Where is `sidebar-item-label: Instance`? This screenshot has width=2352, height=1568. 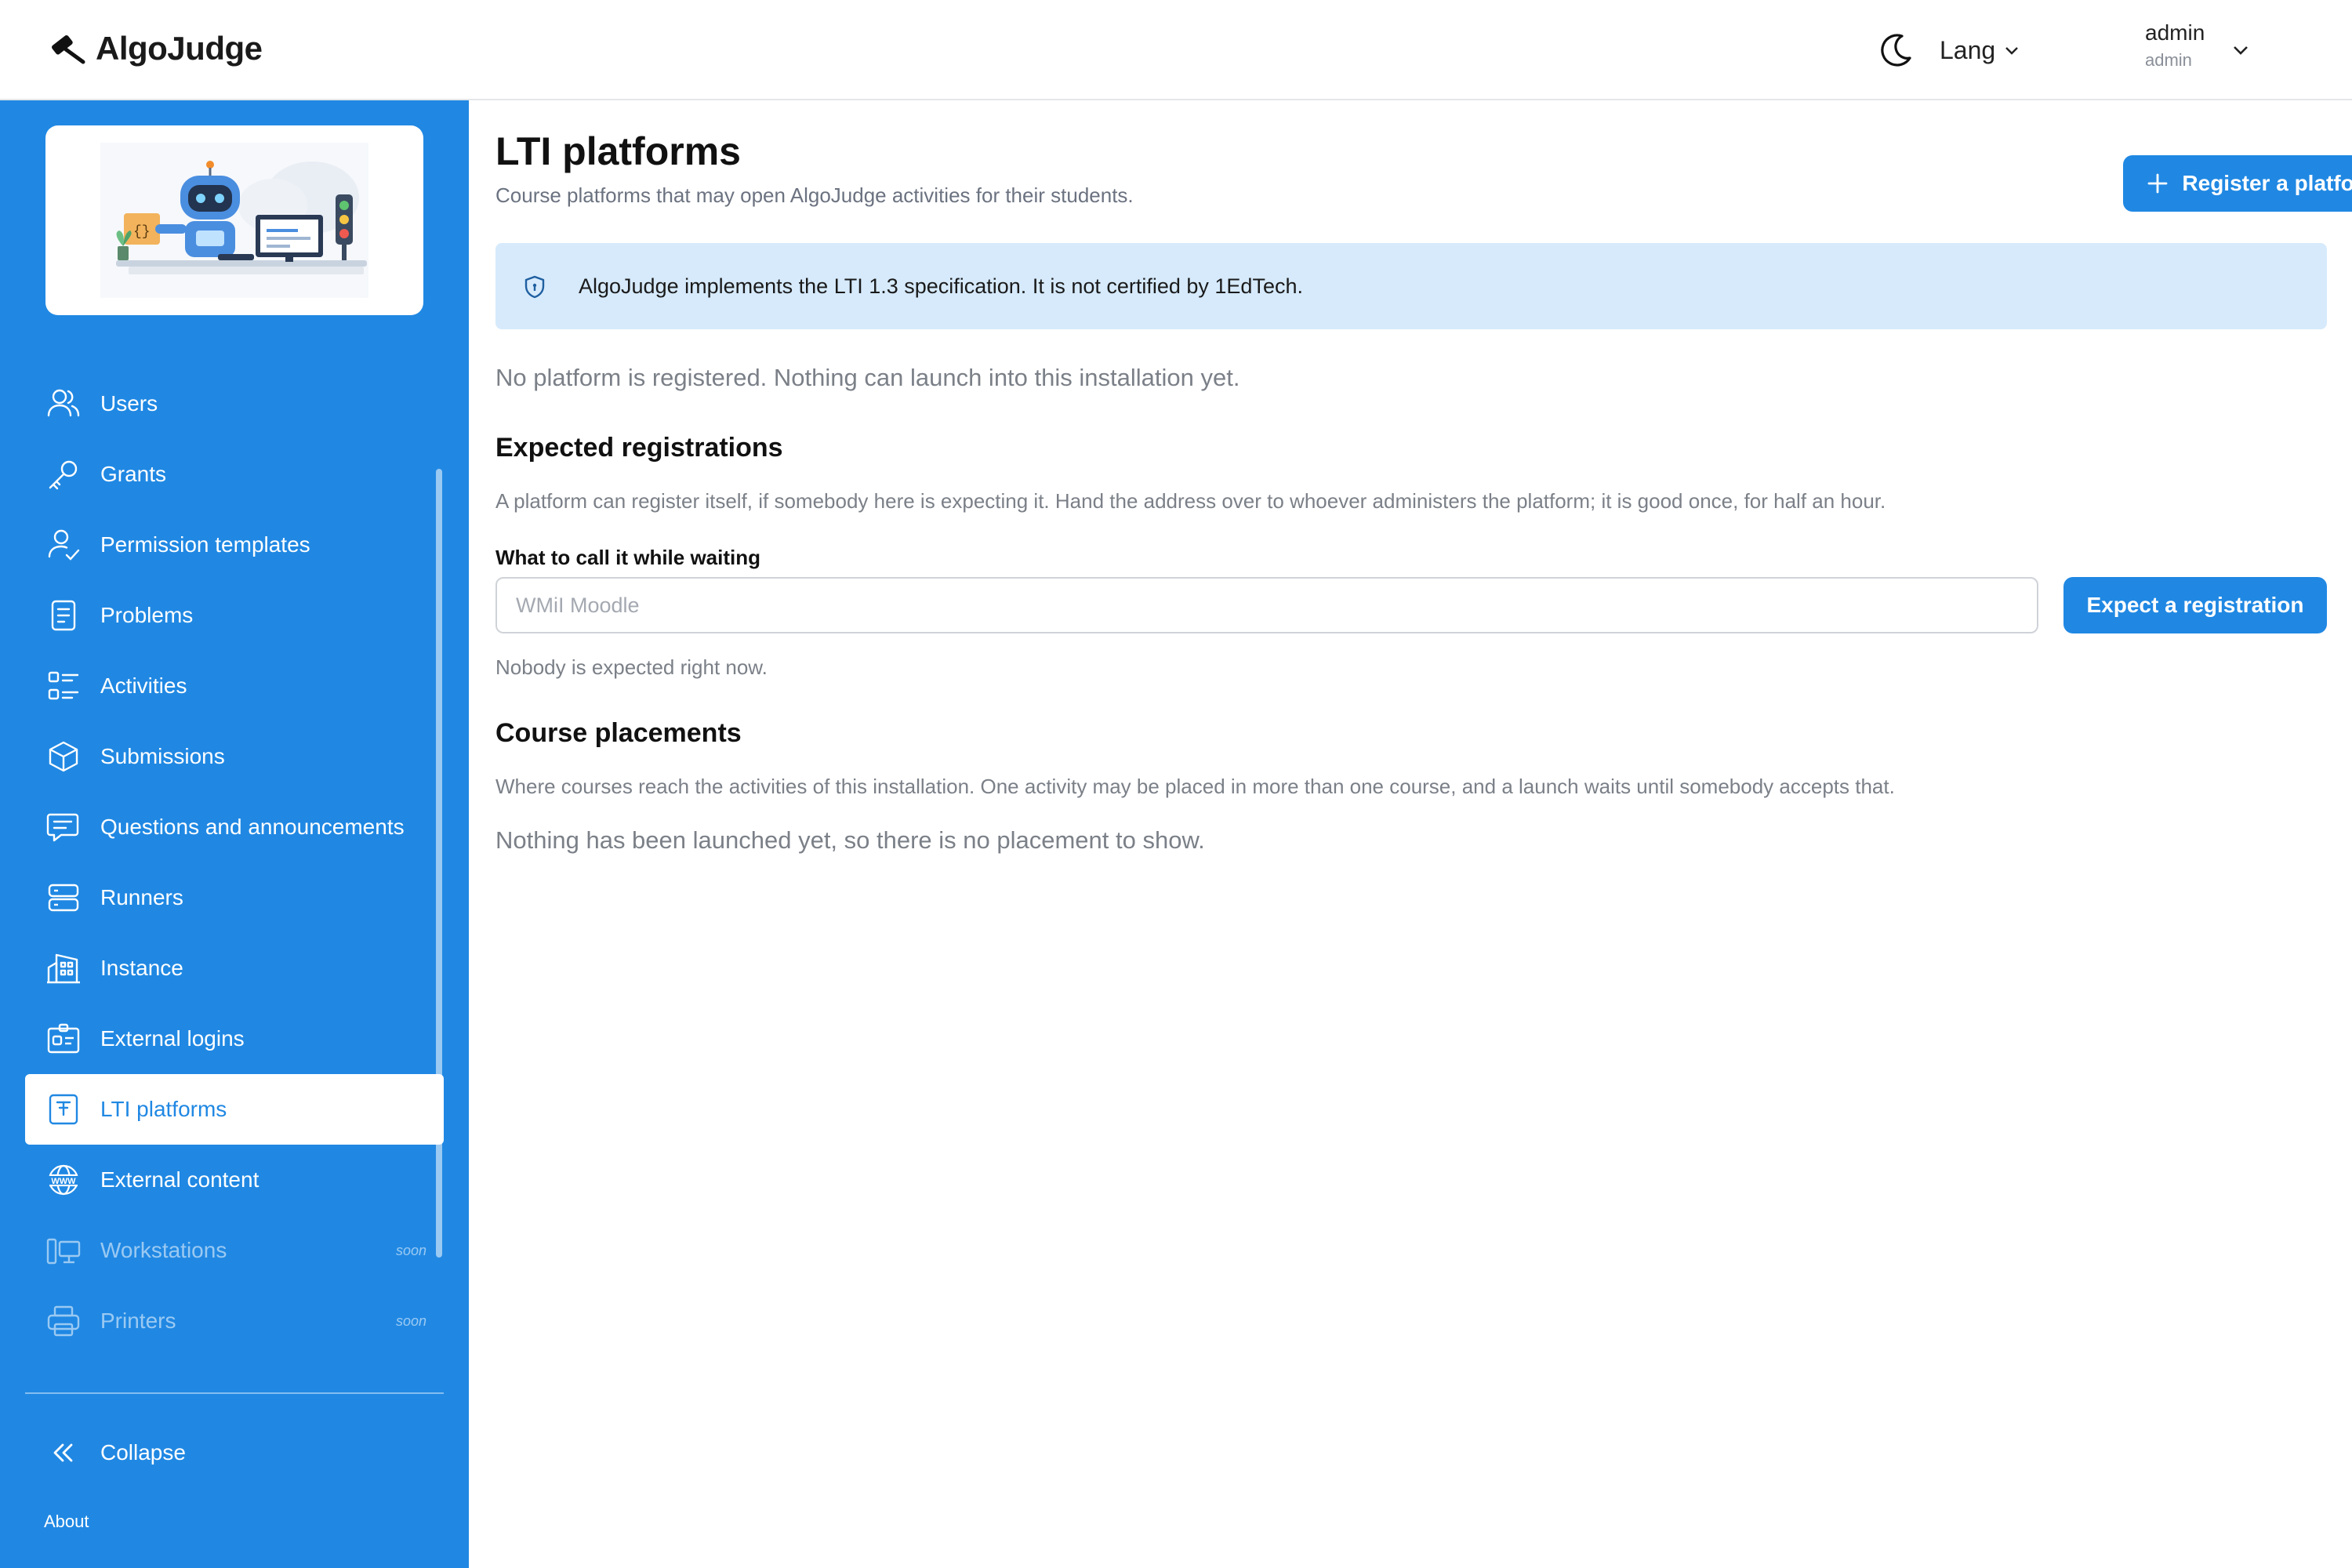 sidebar-item-label: Instance is located at coordinates (141, 968).